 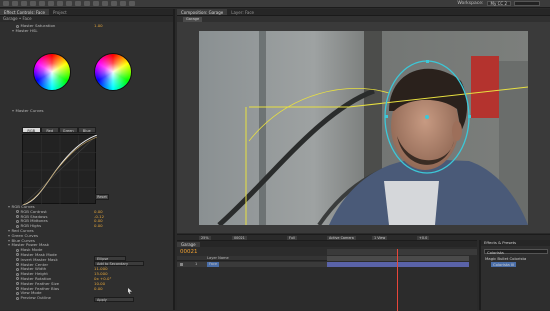 I want to click on exposure-value: +0.0, so click(x=423, y=237).